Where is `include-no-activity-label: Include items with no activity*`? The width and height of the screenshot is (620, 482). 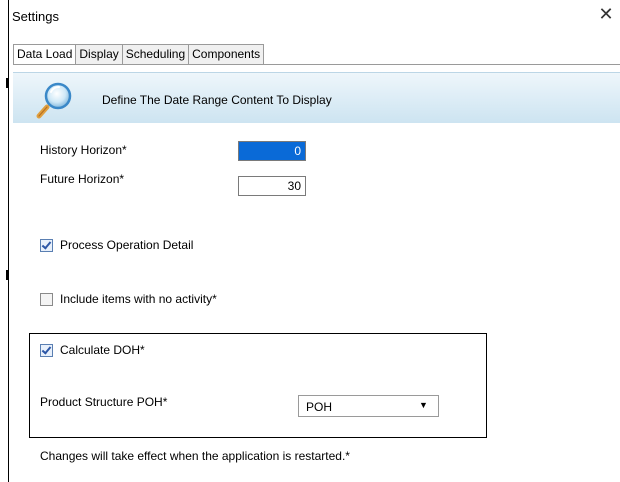
include-no-activity-label: Include items with no activity* is located at coordinates (138, 299).